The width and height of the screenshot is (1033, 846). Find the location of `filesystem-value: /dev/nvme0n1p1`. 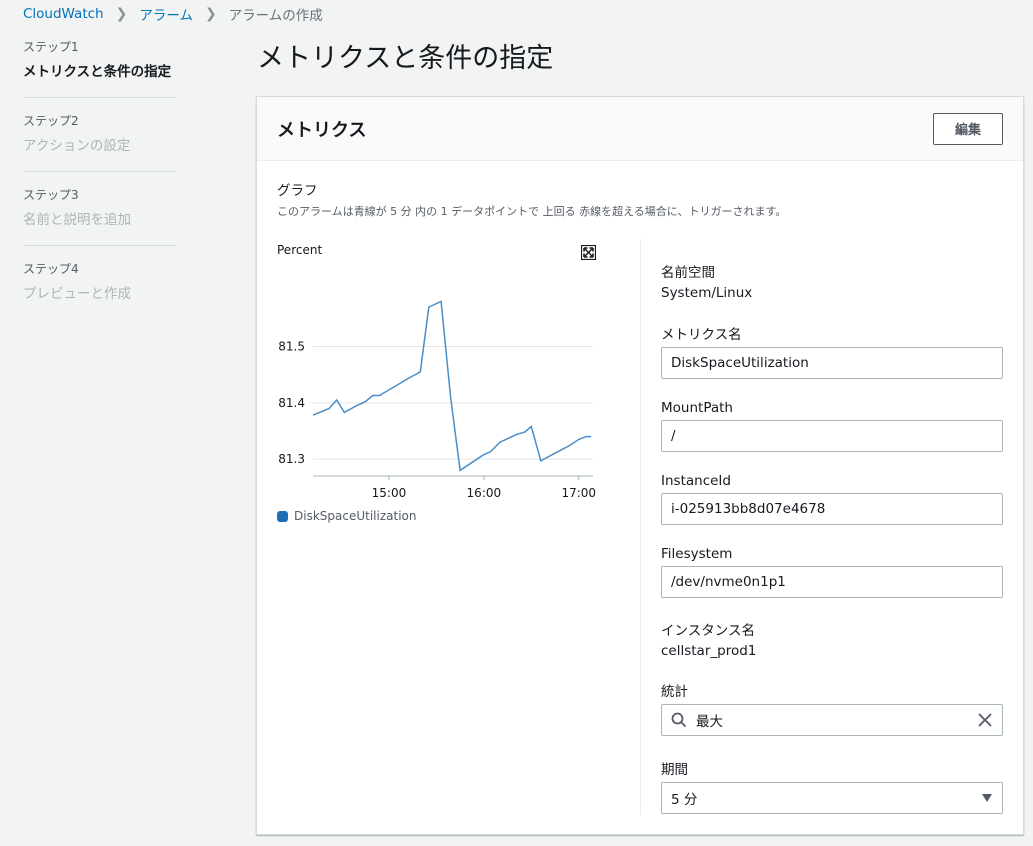

filesystem-value: /dev/nvme0n1p1 is located at coordinates (728, 582).